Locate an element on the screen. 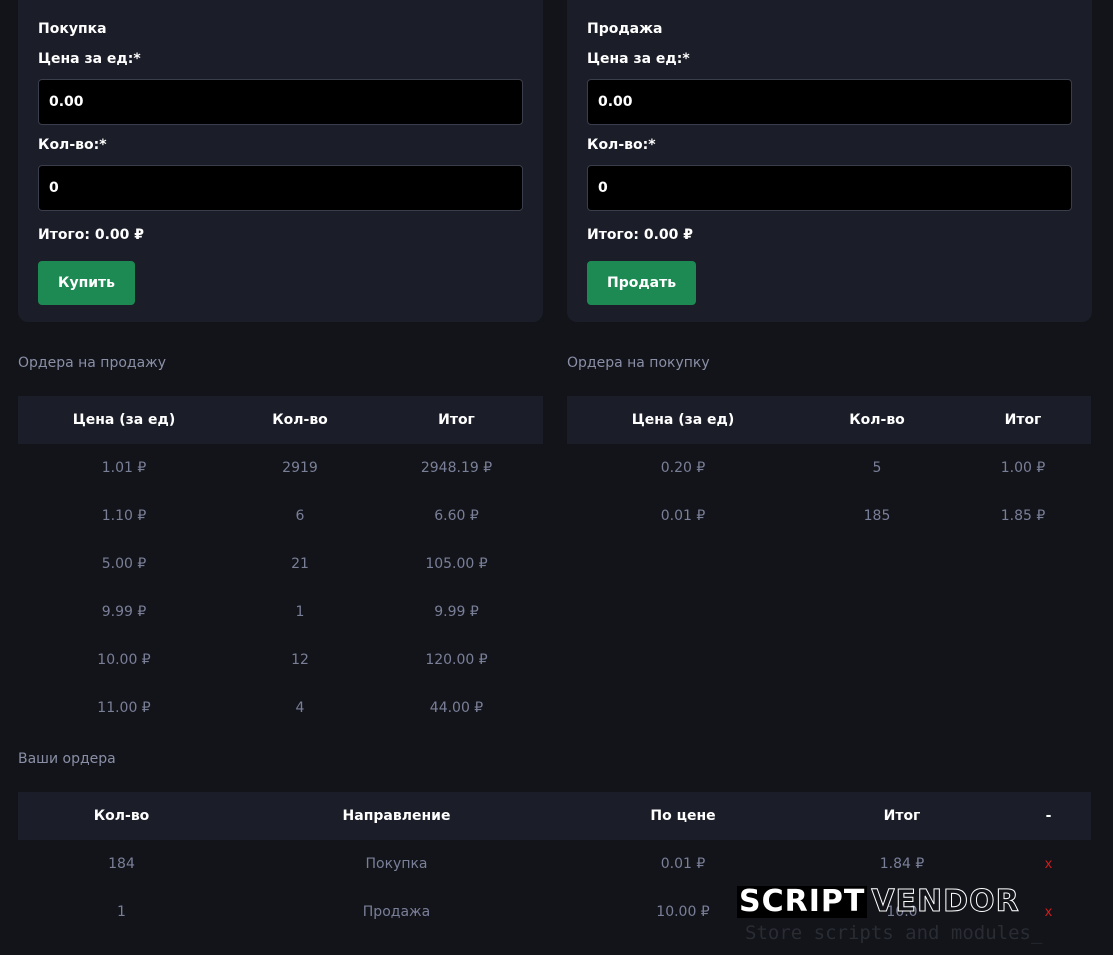 Image resolution: width=1113 pixels, height=955 pixels. column-header: Направление is located at coordinates (396, 816).